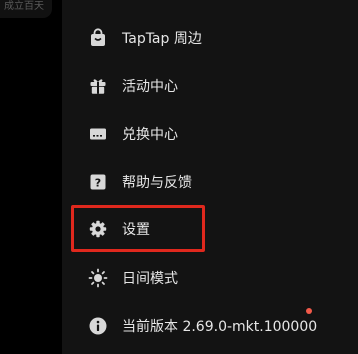 The height and width of the screenshot is (354, 358). What do you see at coordinates (150, 86) in the screenshot?
I see `menu-label-event-center: 活动中心` at bounding box center [150, 86].